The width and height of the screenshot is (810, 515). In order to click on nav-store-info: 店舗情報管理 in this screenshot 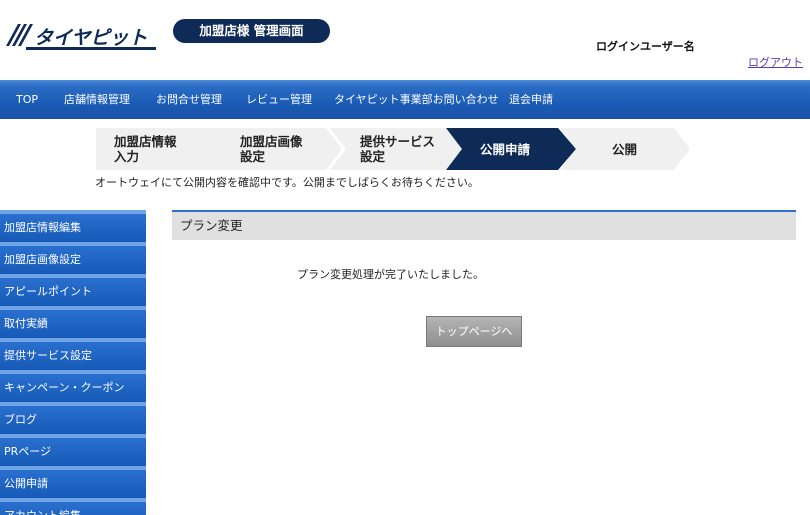, I will do `click(97, 99)`.